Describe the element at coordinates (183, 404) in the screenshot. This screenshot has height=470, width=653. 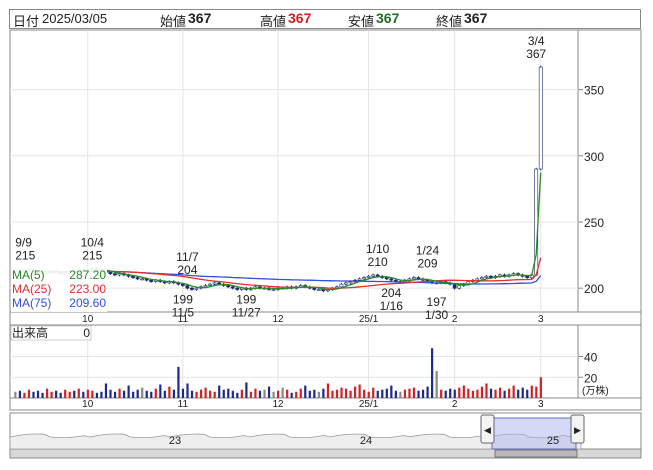
I see `volume-x-tick-label: 11` at that location.